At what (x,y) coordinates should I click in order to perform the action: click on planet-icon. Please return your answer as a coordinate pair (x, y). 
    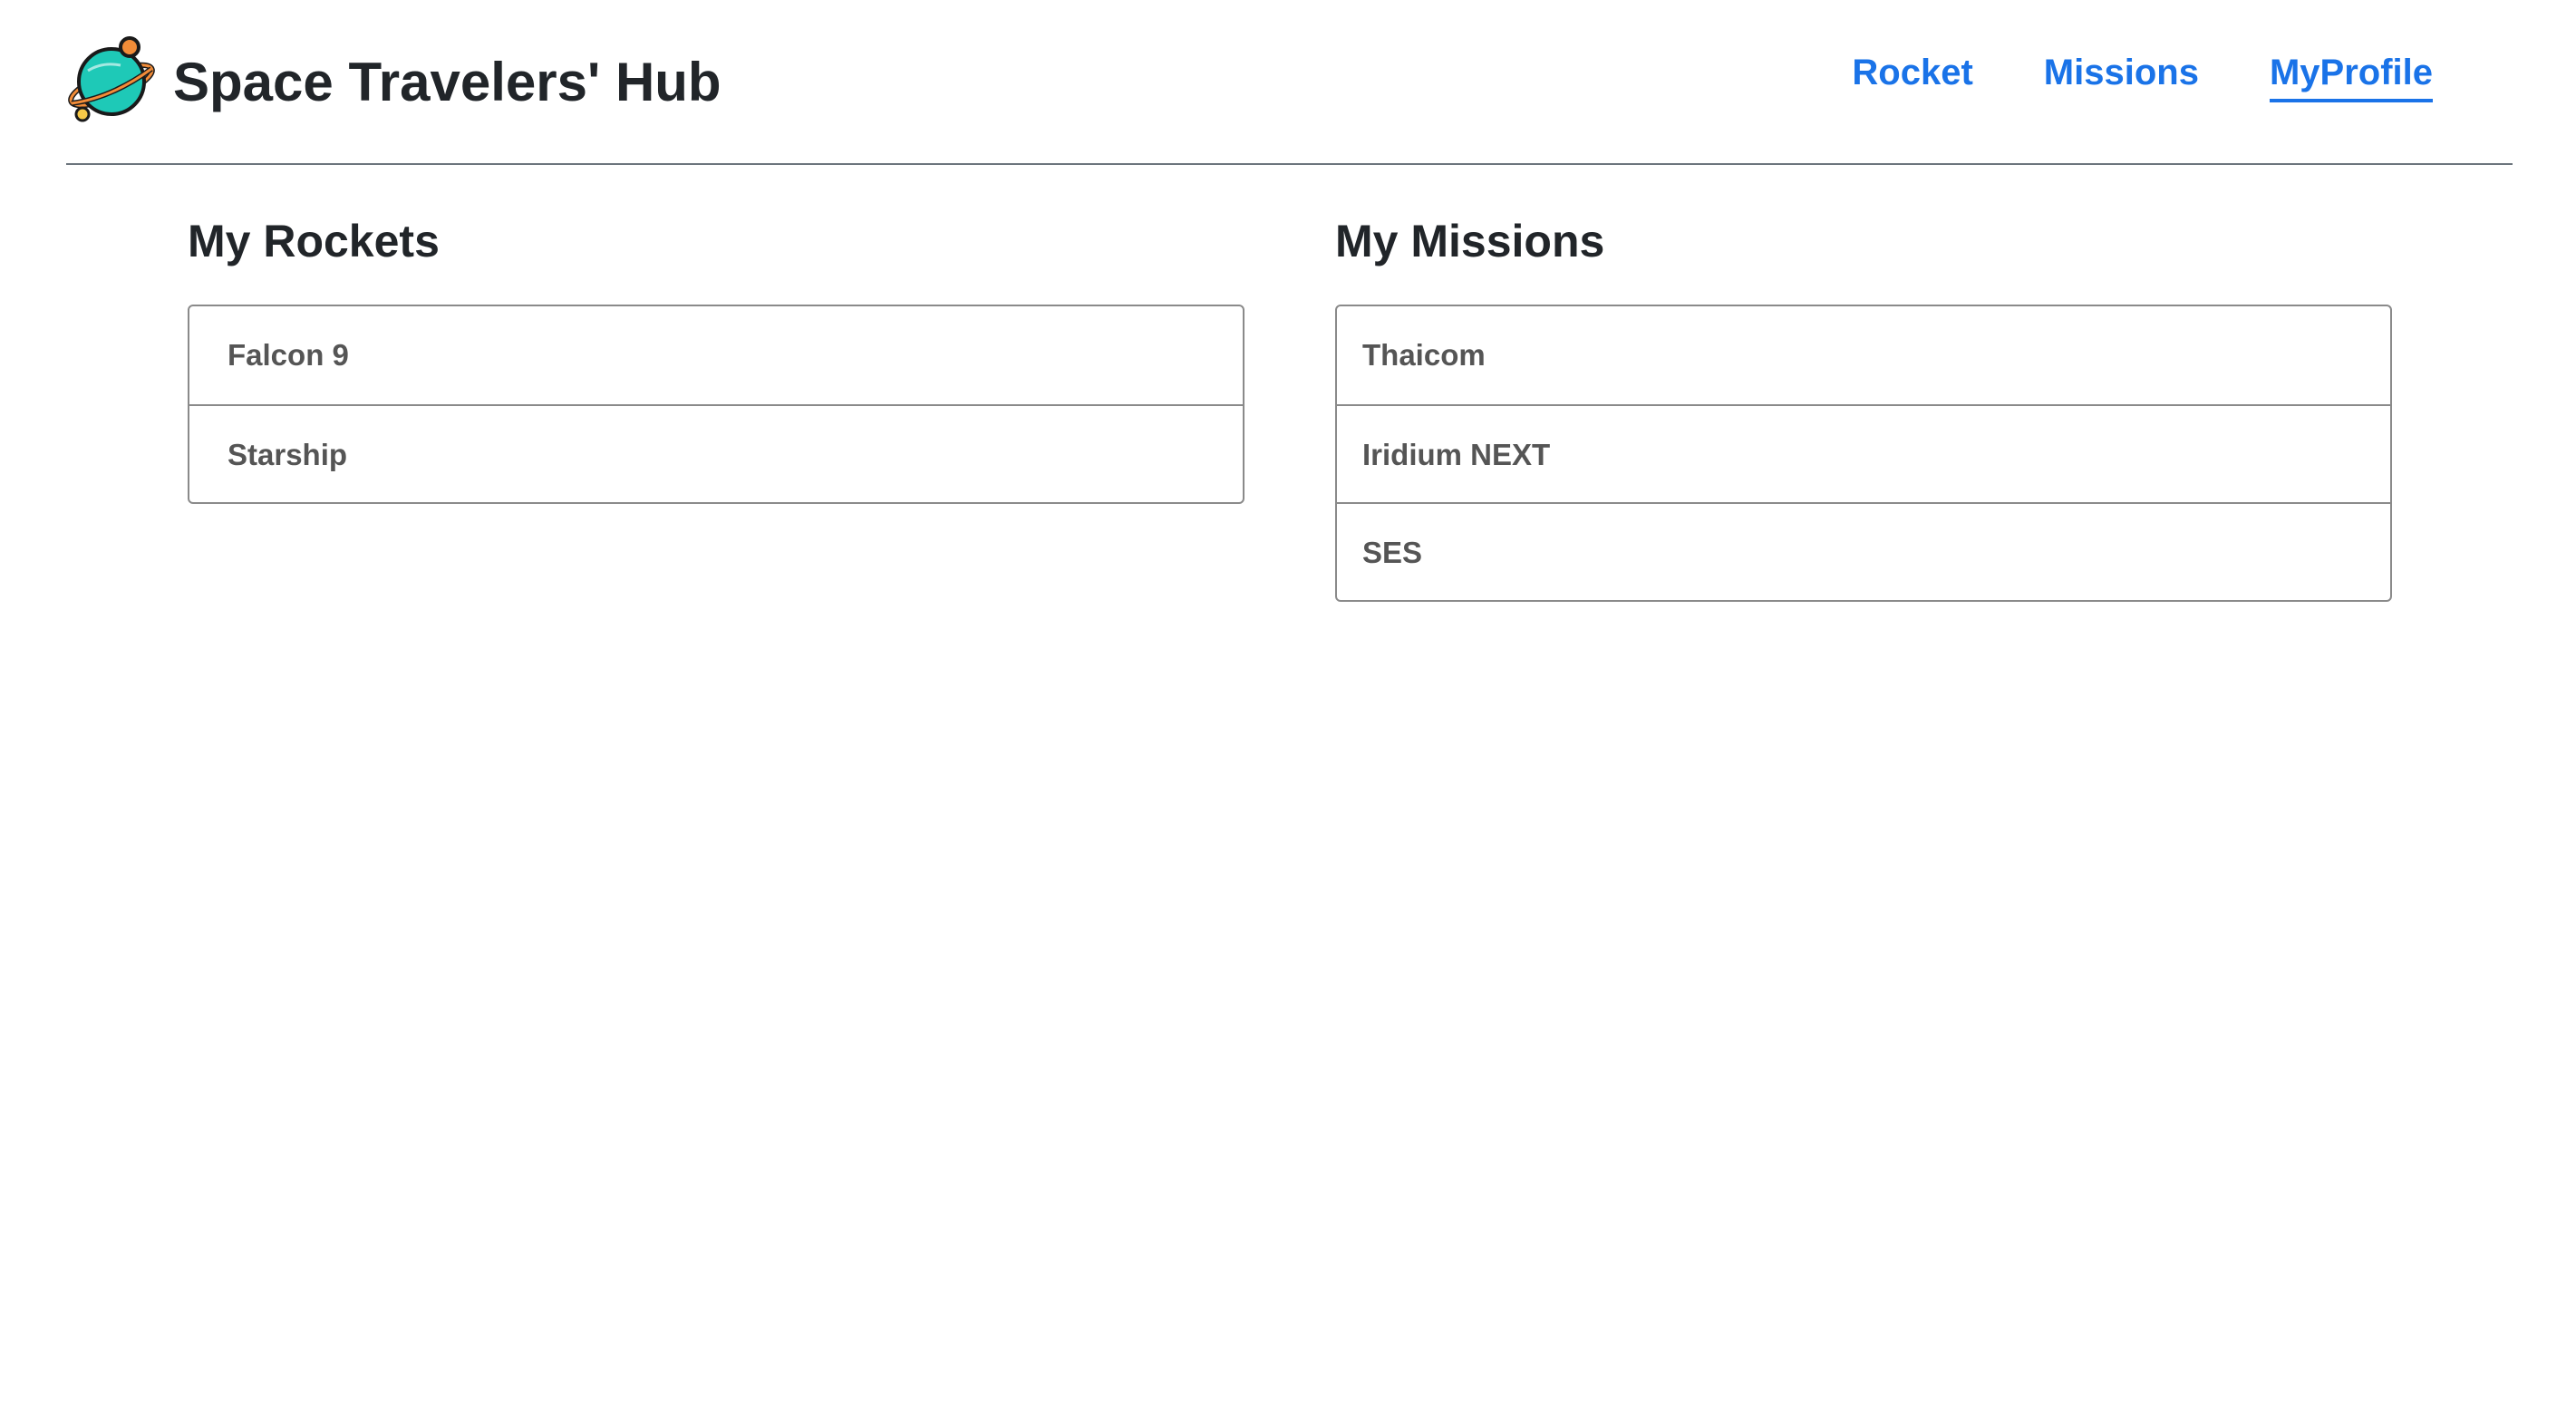
    Looking at the image, I should click on (111, 79).